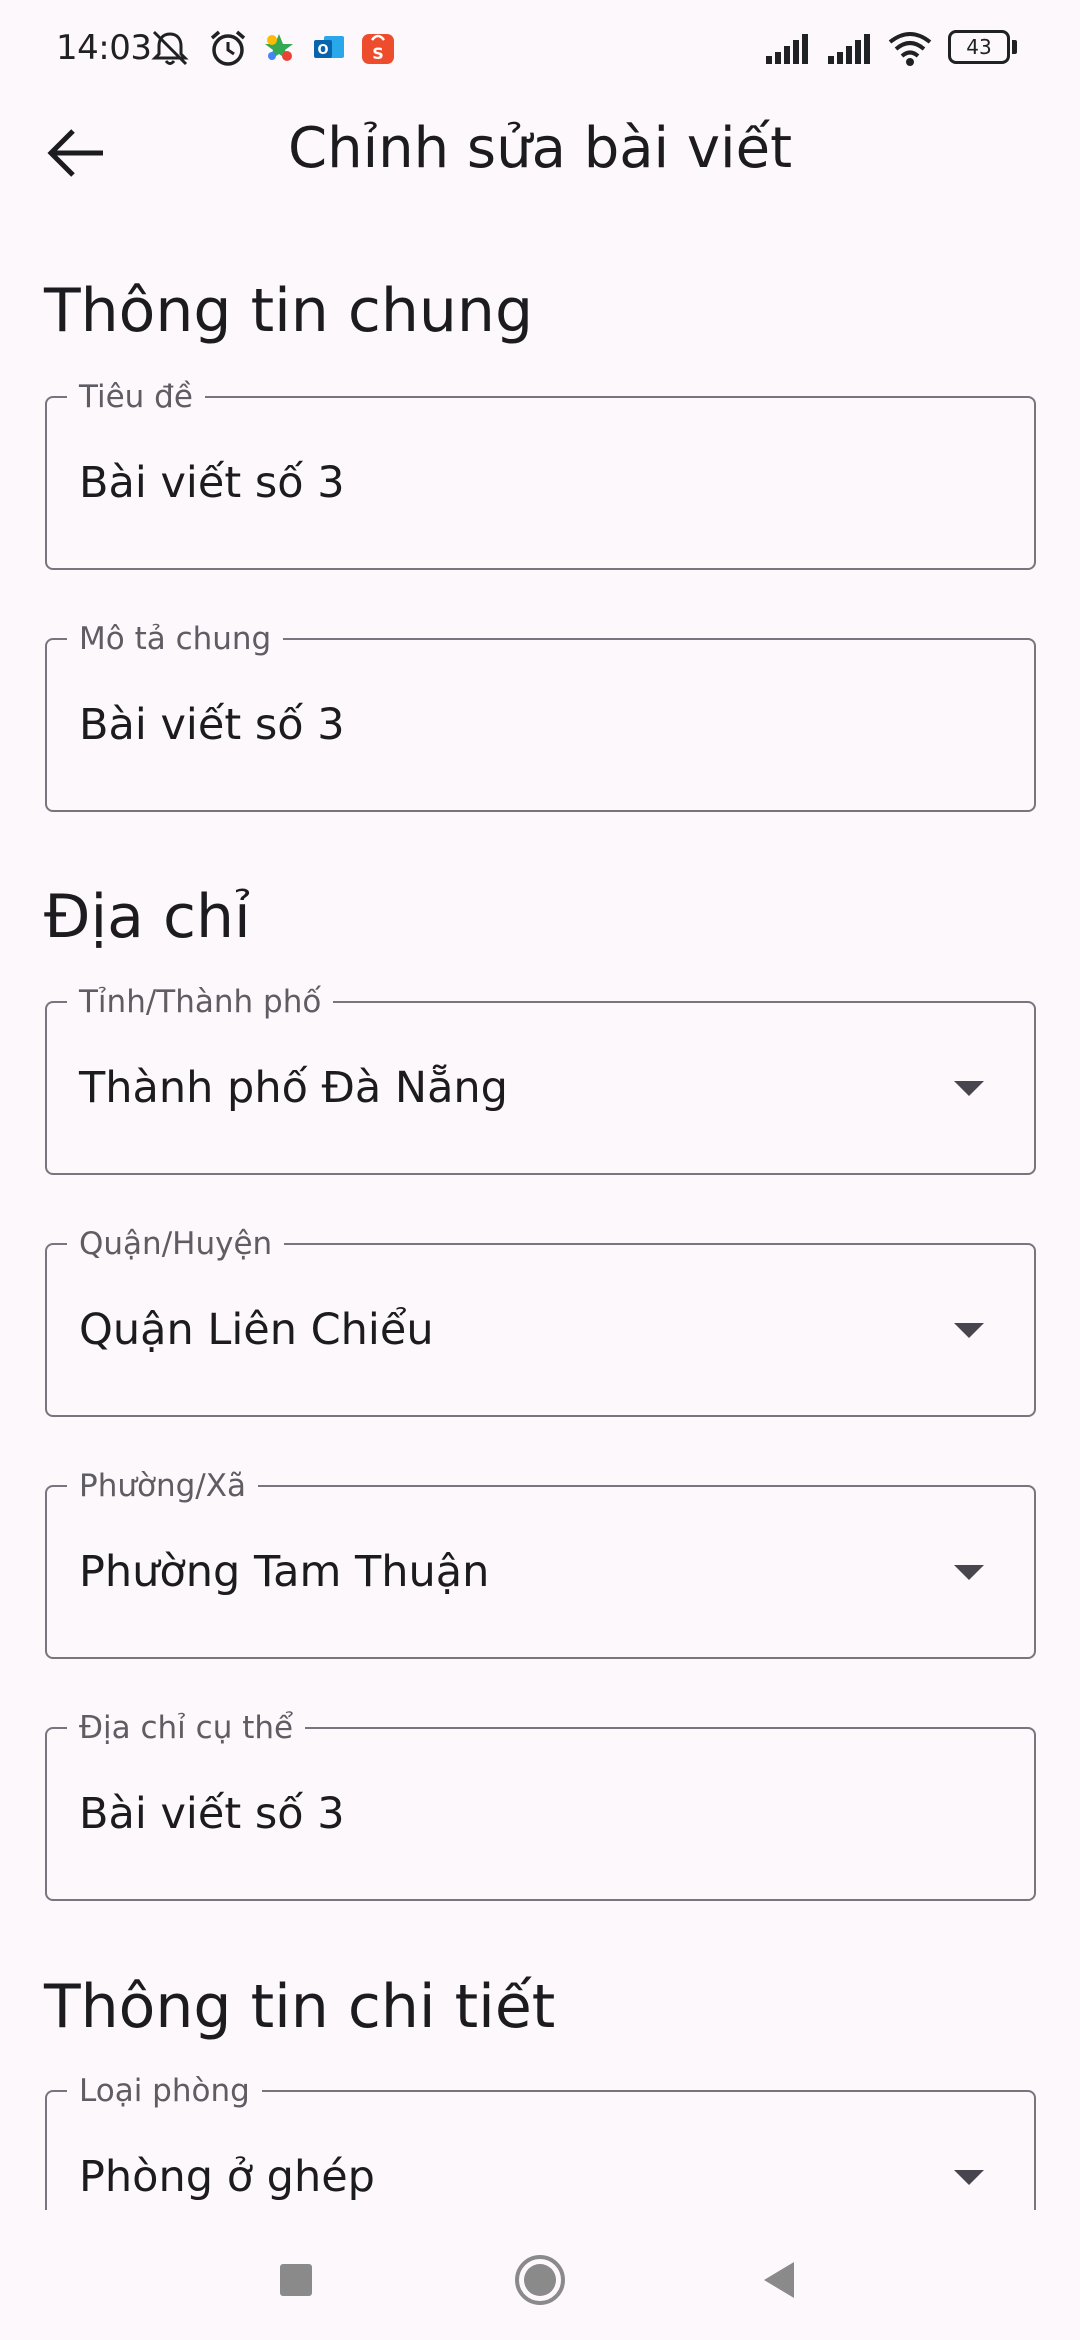 Image resolution: width=1080 pixels, height=2340 pixels. Describe the element at coordinates (293, 1088) in the screenshot. I see `province-dropdown-value: Thành phố Đà Nẵng` at that location.